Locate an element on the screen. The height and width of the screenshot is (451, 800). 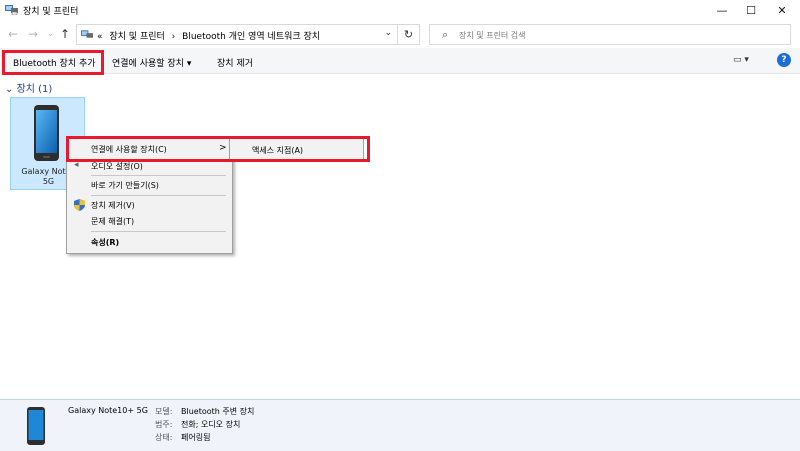
menu-item-troubleshoot: 문제 해결(T) is located at coordinates (149, 221).